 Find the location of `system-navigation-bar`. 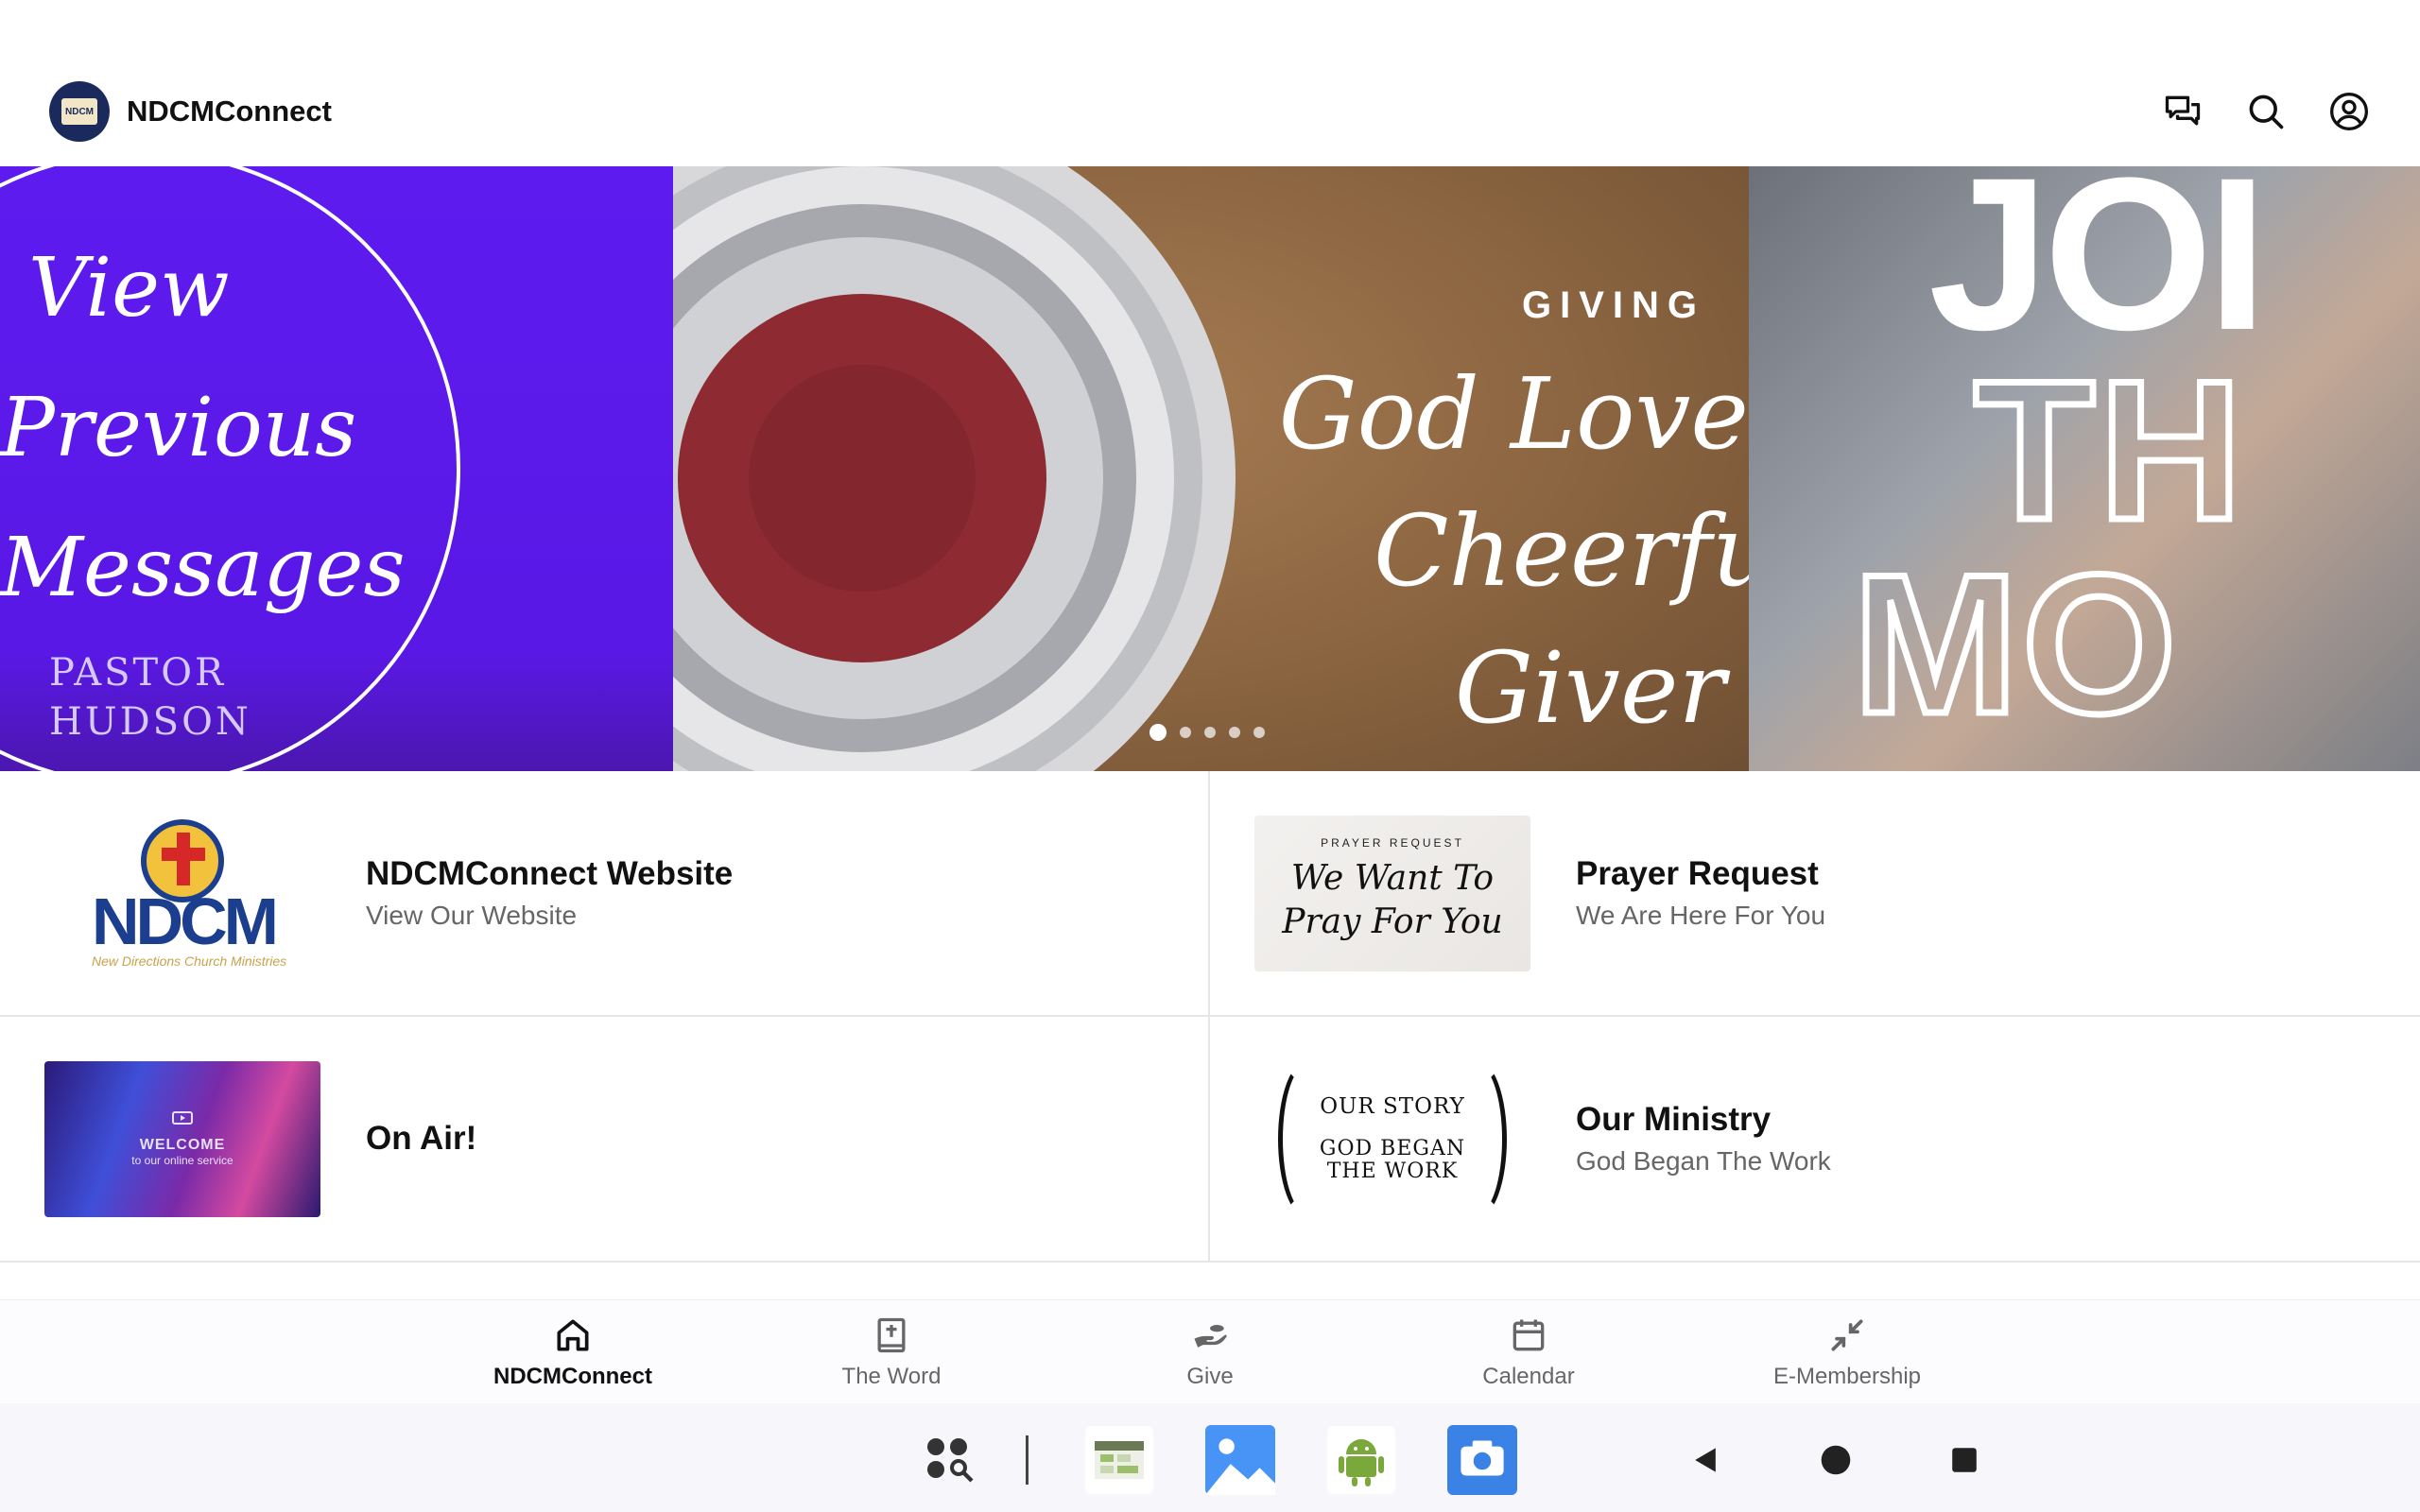

system-navigation-bar is located at coordinates (1210, 1457).